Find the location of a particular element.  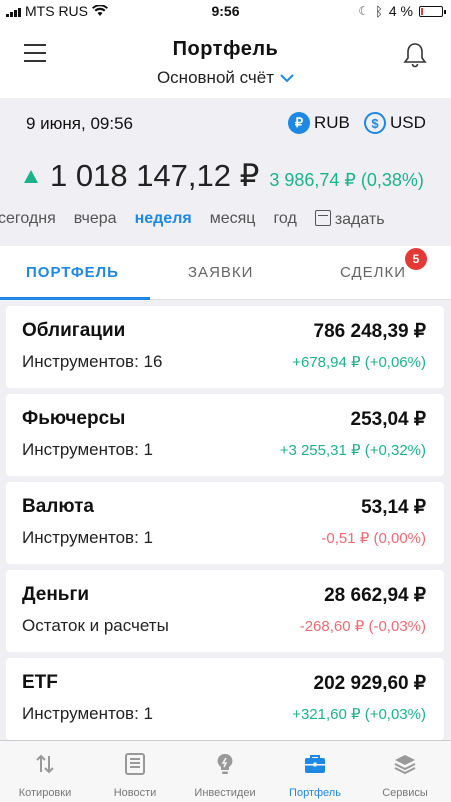

portfolio-total: 1 018 147,12 ₽ is located at coordinates (155, 175).